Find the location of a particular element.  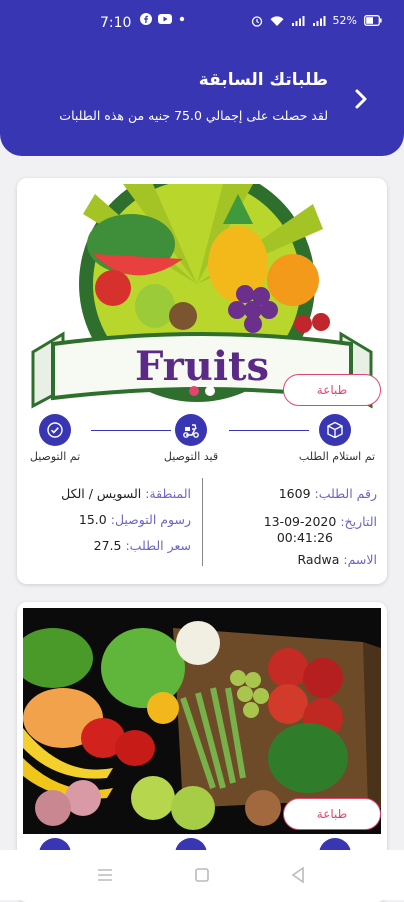

facebook-icon is located at coordinates (146, 19).